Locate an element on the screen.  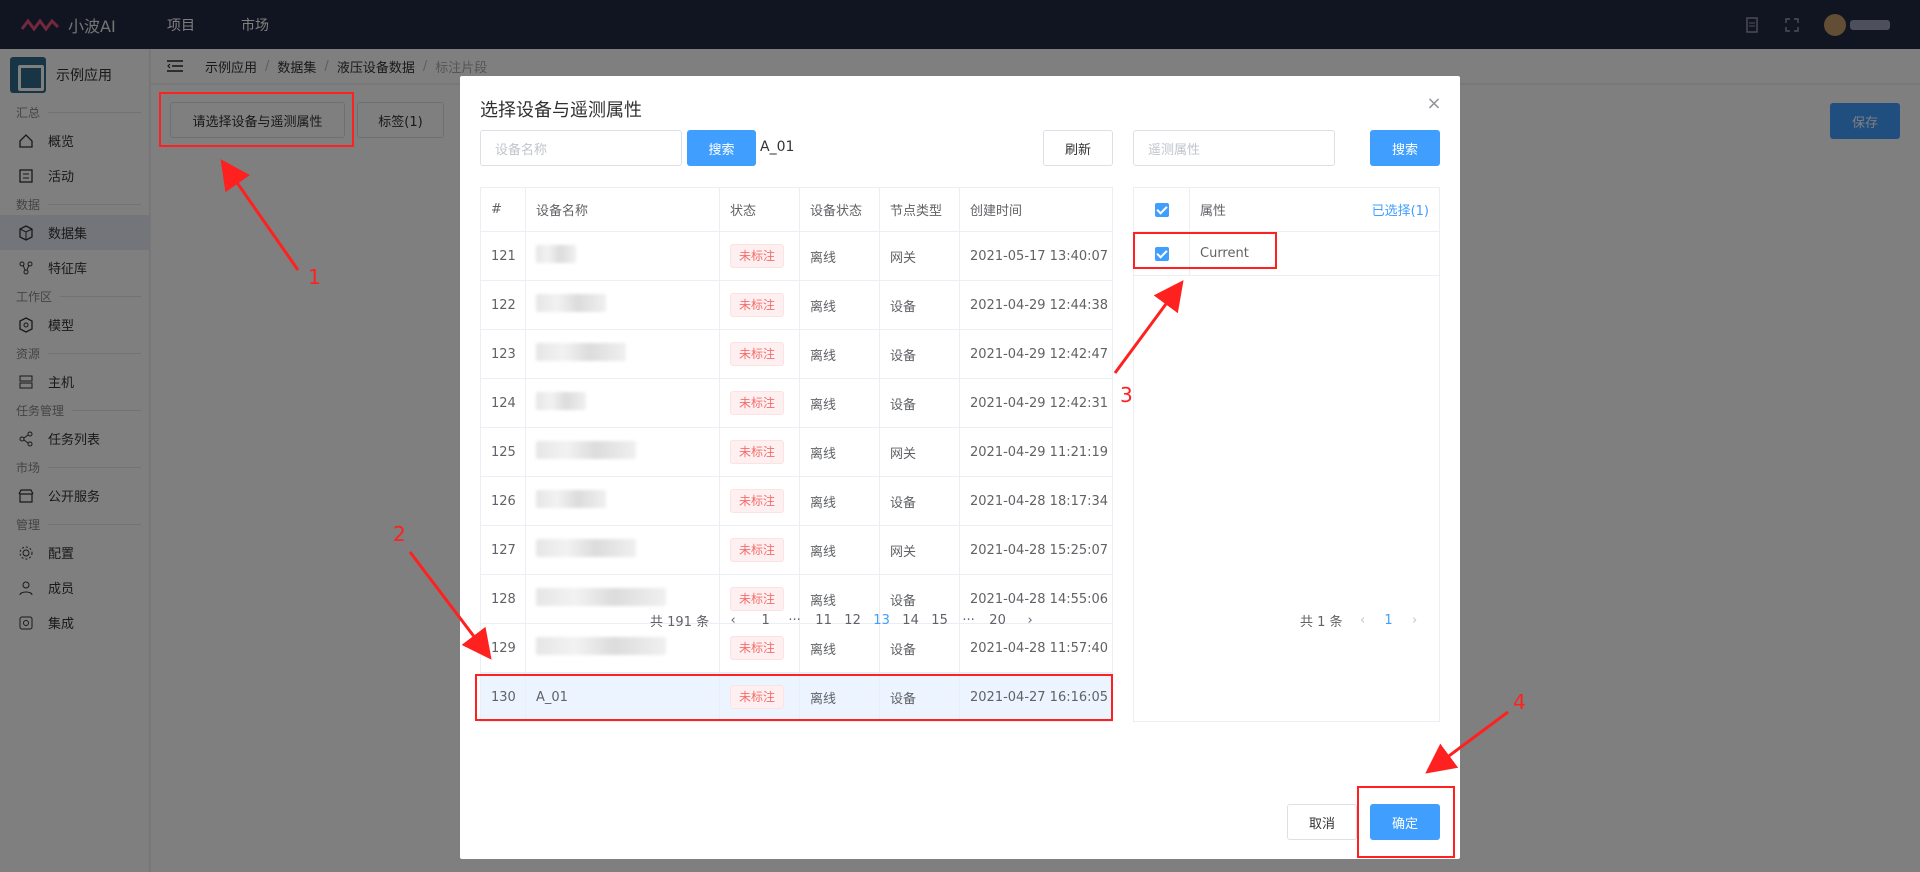
close-icon: × is located at coordinates (1434, 104).